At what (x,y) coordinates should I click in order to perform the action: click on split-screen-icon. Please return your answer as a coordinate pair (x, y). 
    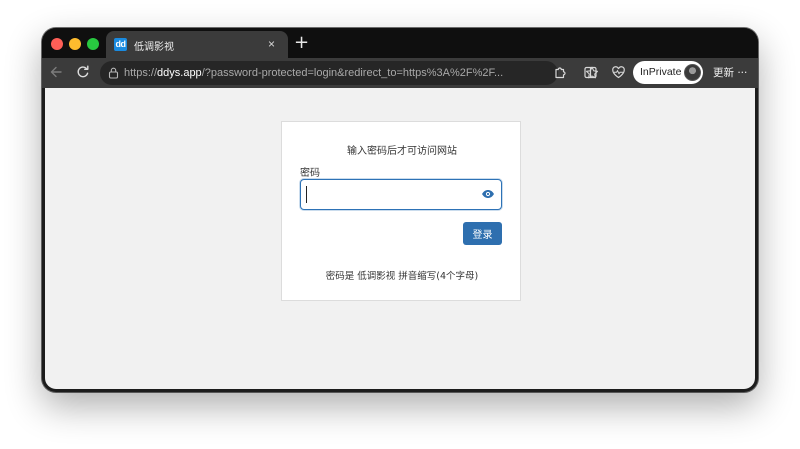
    Looking at the image, I should click on (590, 72).